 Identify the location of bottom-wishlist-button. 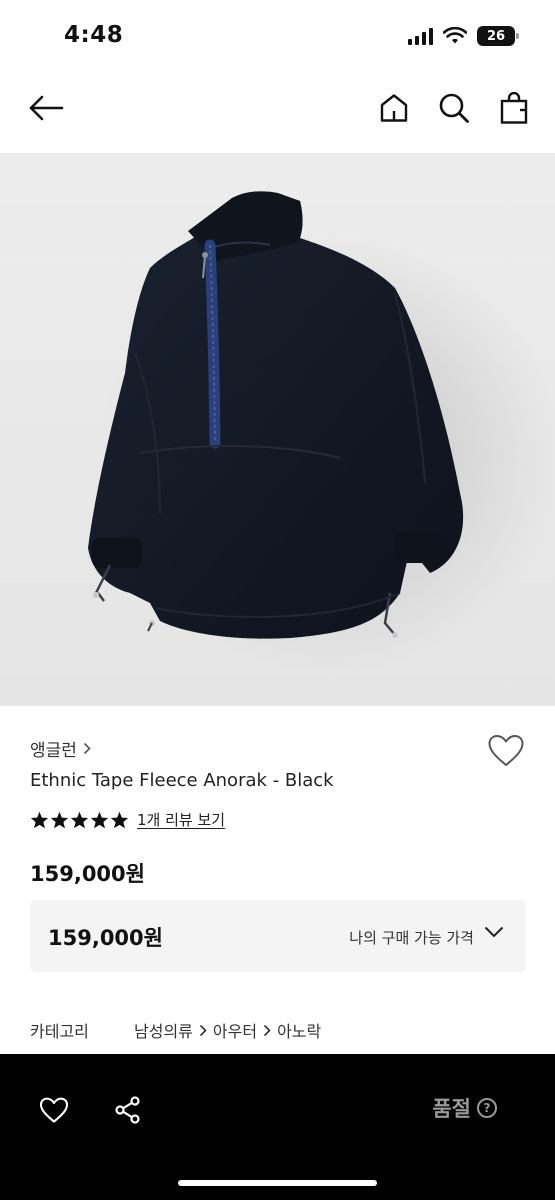
(54, 1110).